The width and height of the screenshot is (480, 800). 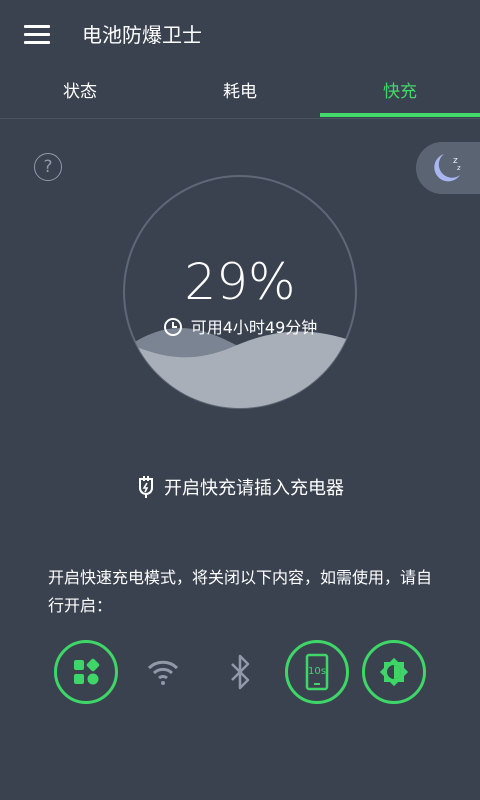 I want to click on clock-icon, so click(x=172, y=327).